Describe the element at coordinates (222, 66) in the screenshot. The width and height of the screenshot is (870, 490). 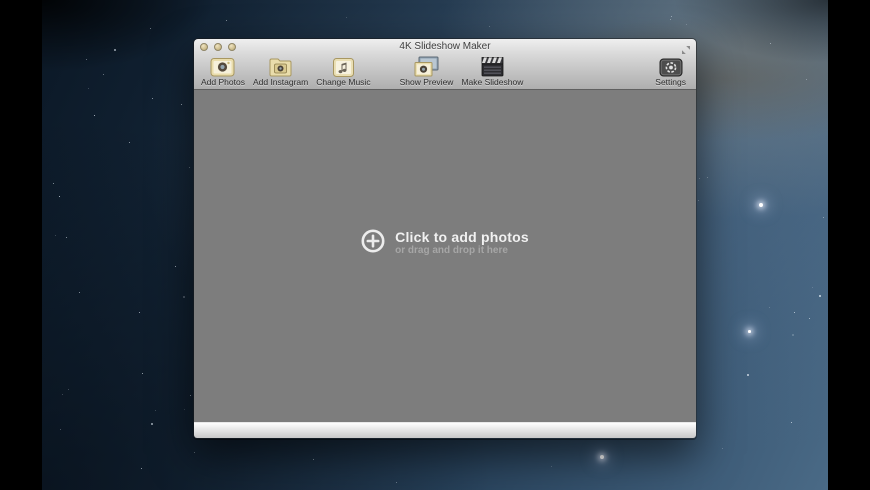
I see `add-photos-icon` at that location.